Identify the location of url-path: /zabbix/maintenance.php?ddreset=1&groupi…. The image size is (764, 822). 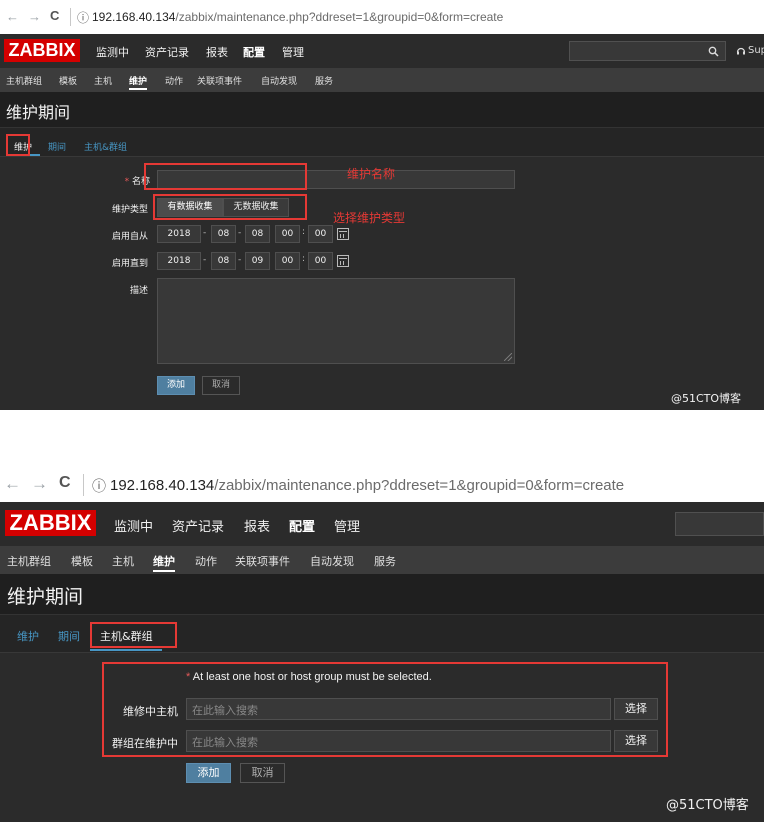
(339, 17).